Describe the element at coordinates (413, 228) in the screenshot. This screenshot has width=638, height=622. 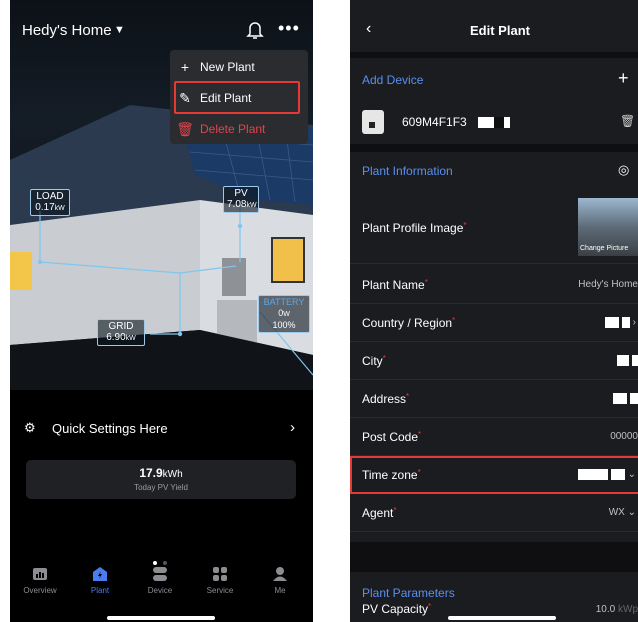
I see `plant-profile-image-label: Plant Profile Image` at that location.